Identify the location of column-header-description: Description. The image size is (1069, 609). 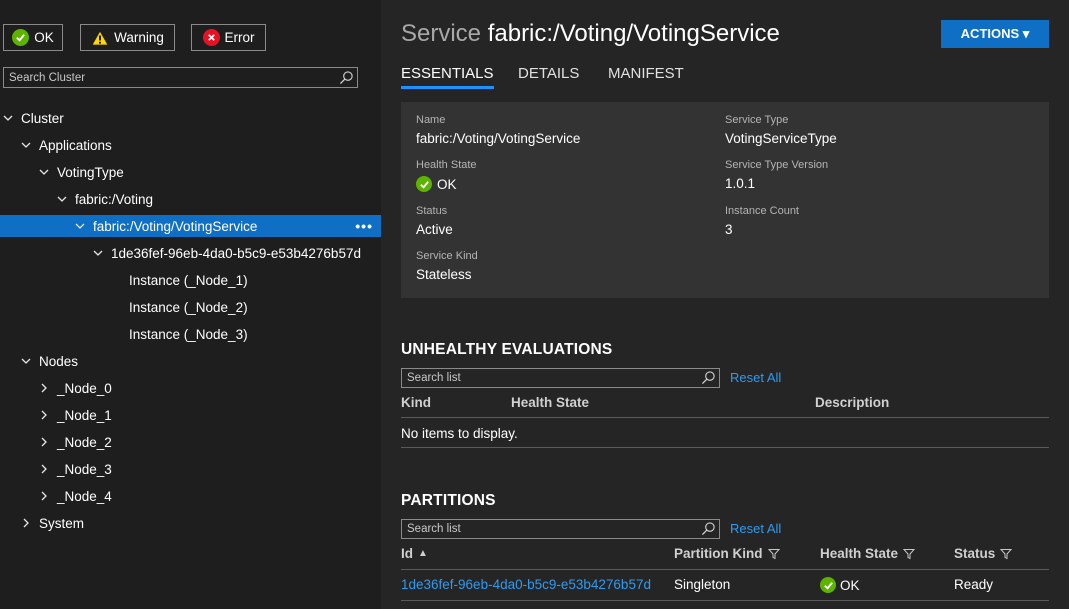
(852, 402).